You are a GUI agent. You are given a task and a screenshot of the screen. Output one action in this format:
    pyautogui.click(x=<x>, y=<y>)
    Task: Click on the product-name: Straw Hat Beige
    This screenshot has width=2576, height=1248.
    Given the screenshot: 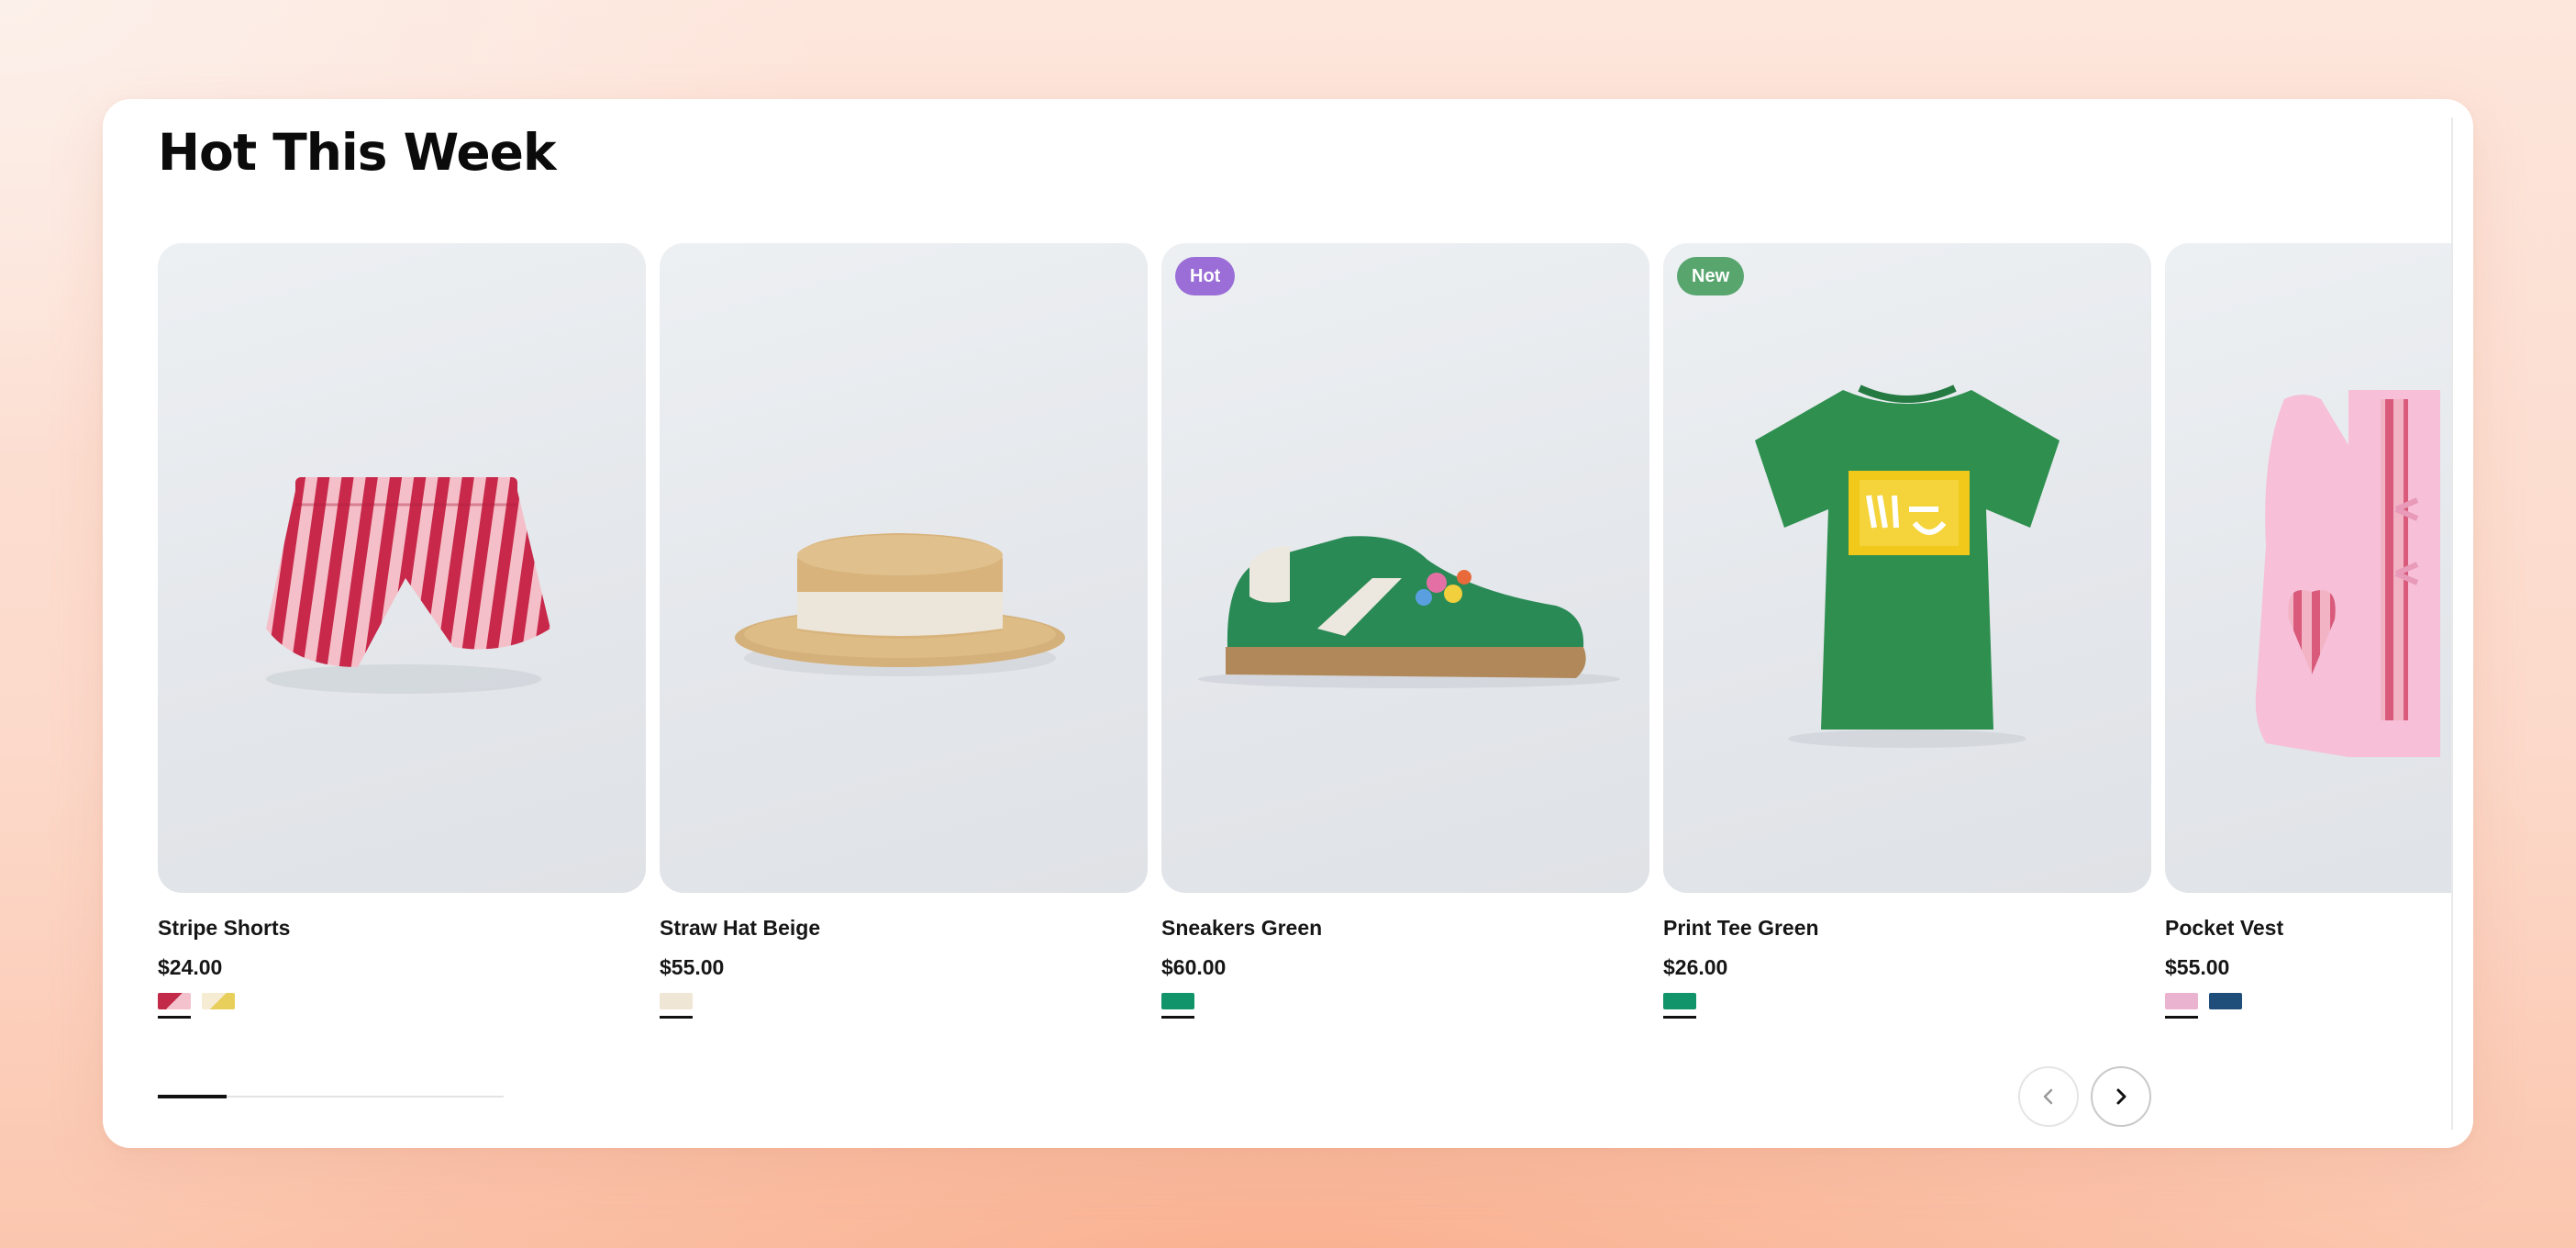 What is the action you would take?
    pyautogui.click(x=904, y=928)
    